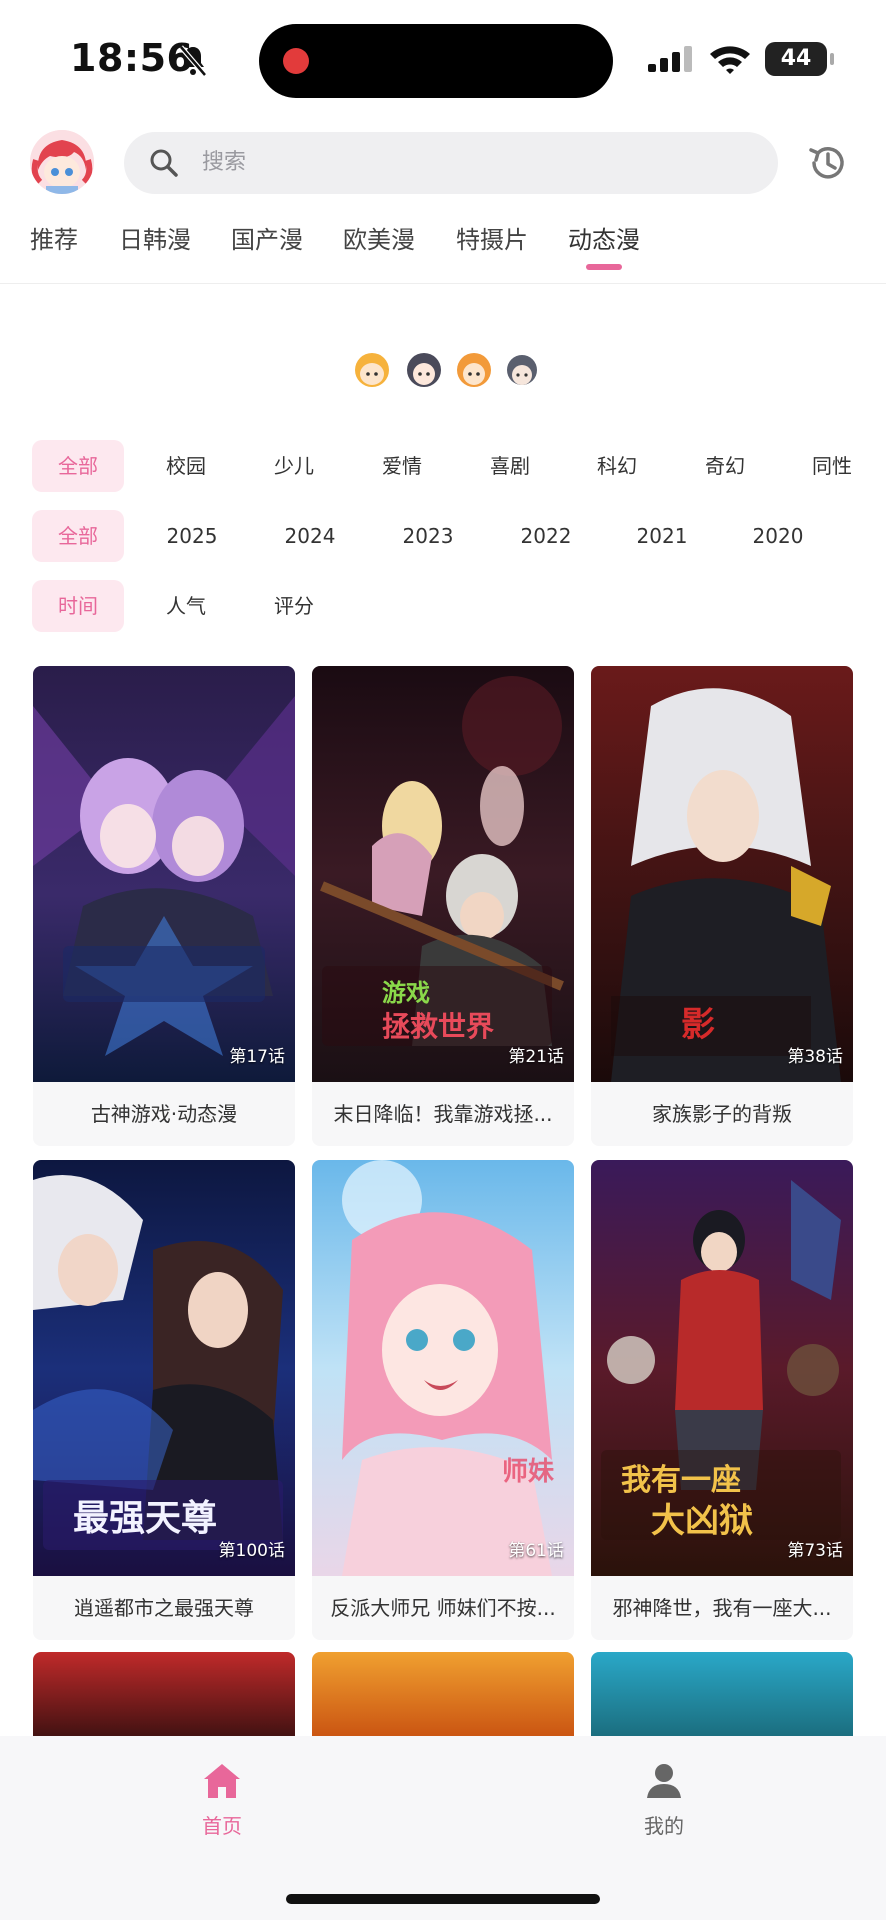 This screenshot has width=886, height=1920. I want to click on tab-recommend: 推荐, so click(54, 240).